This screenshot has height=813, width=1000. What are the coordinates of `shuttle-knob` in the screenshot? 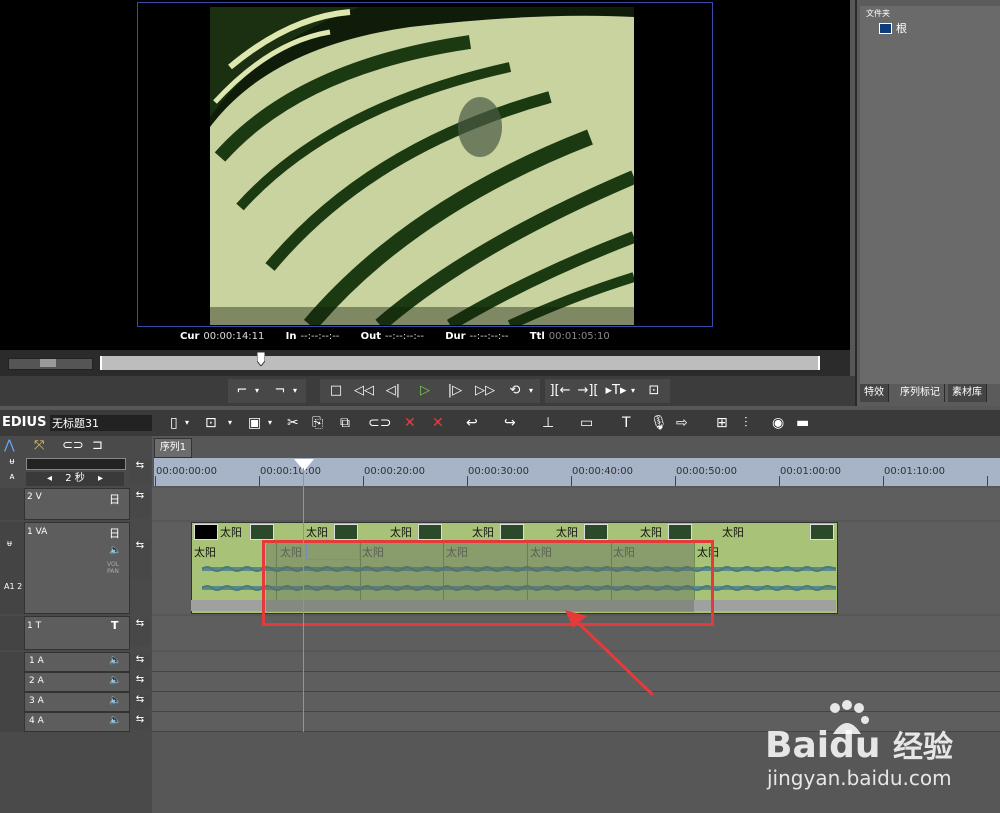 It's located at (48, 363).